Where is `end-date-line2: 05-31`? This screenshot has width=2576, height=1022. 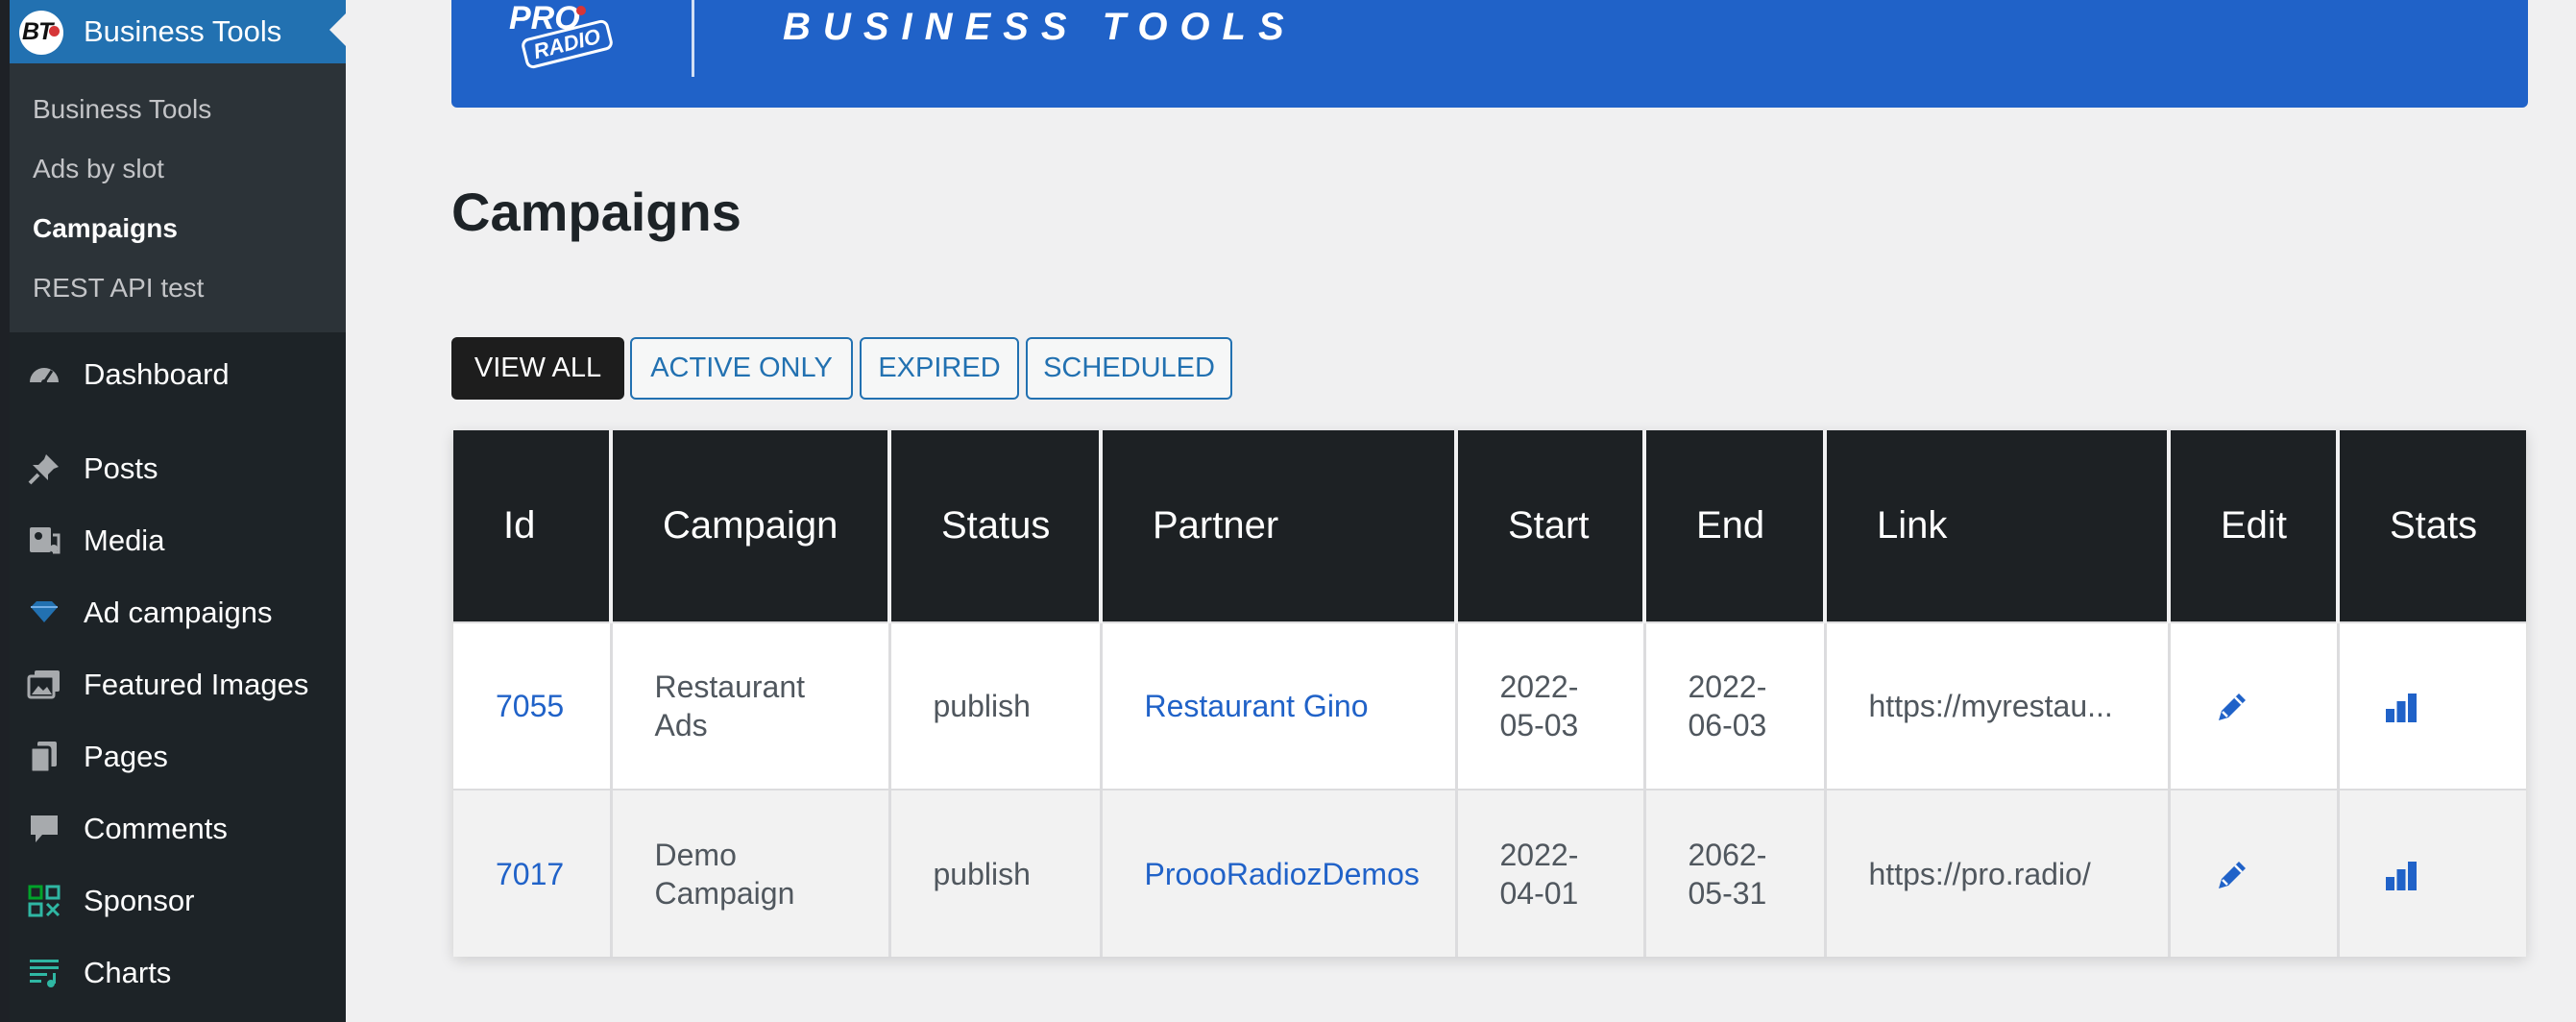
end-date-line2: 05-31 is located at coordinates (1728, 893).